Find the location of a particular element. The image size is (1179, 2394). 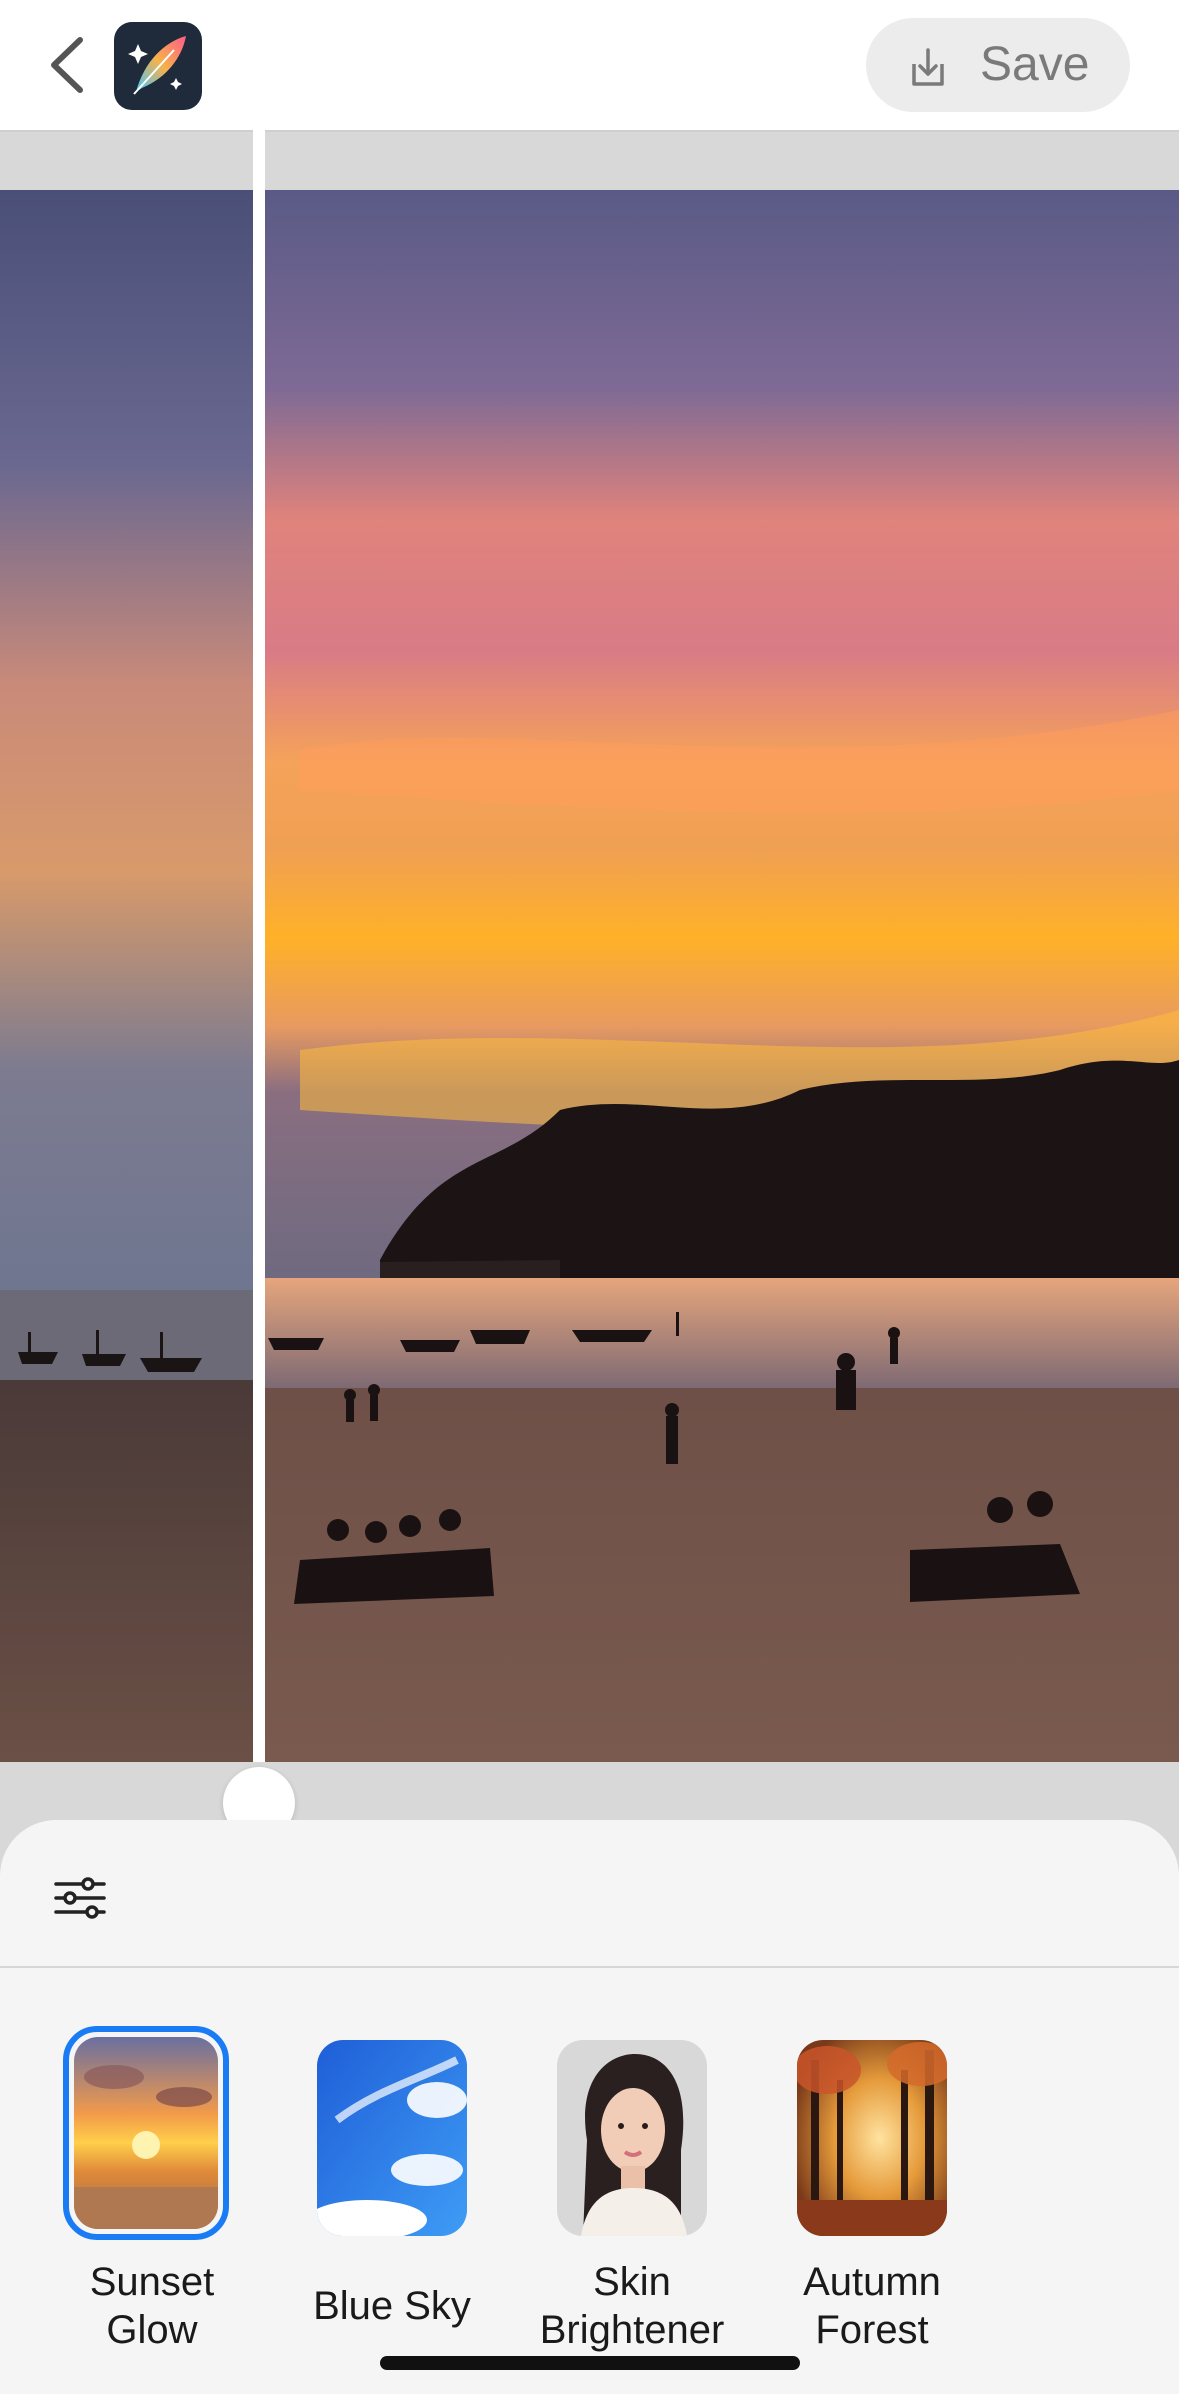

feather-sparkle-icon is located at coordinates (157, 65).